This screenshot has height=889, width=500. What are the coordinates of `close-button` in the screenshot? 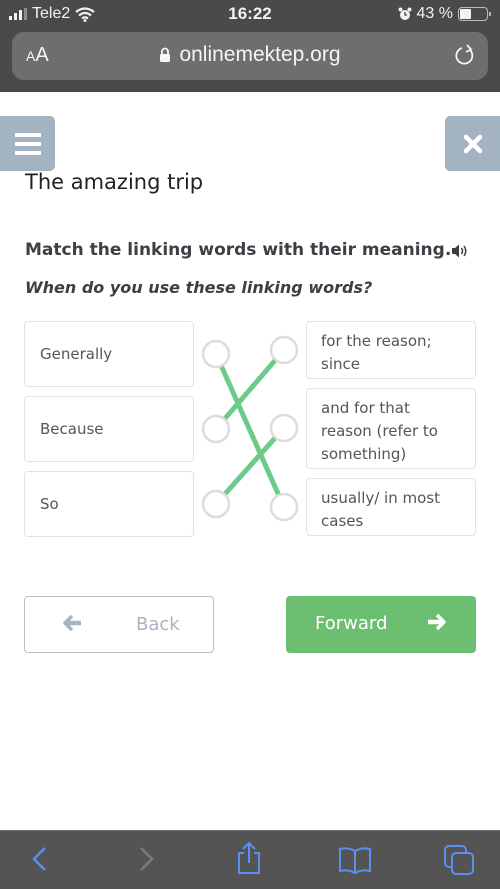 It's located at (472, 143).